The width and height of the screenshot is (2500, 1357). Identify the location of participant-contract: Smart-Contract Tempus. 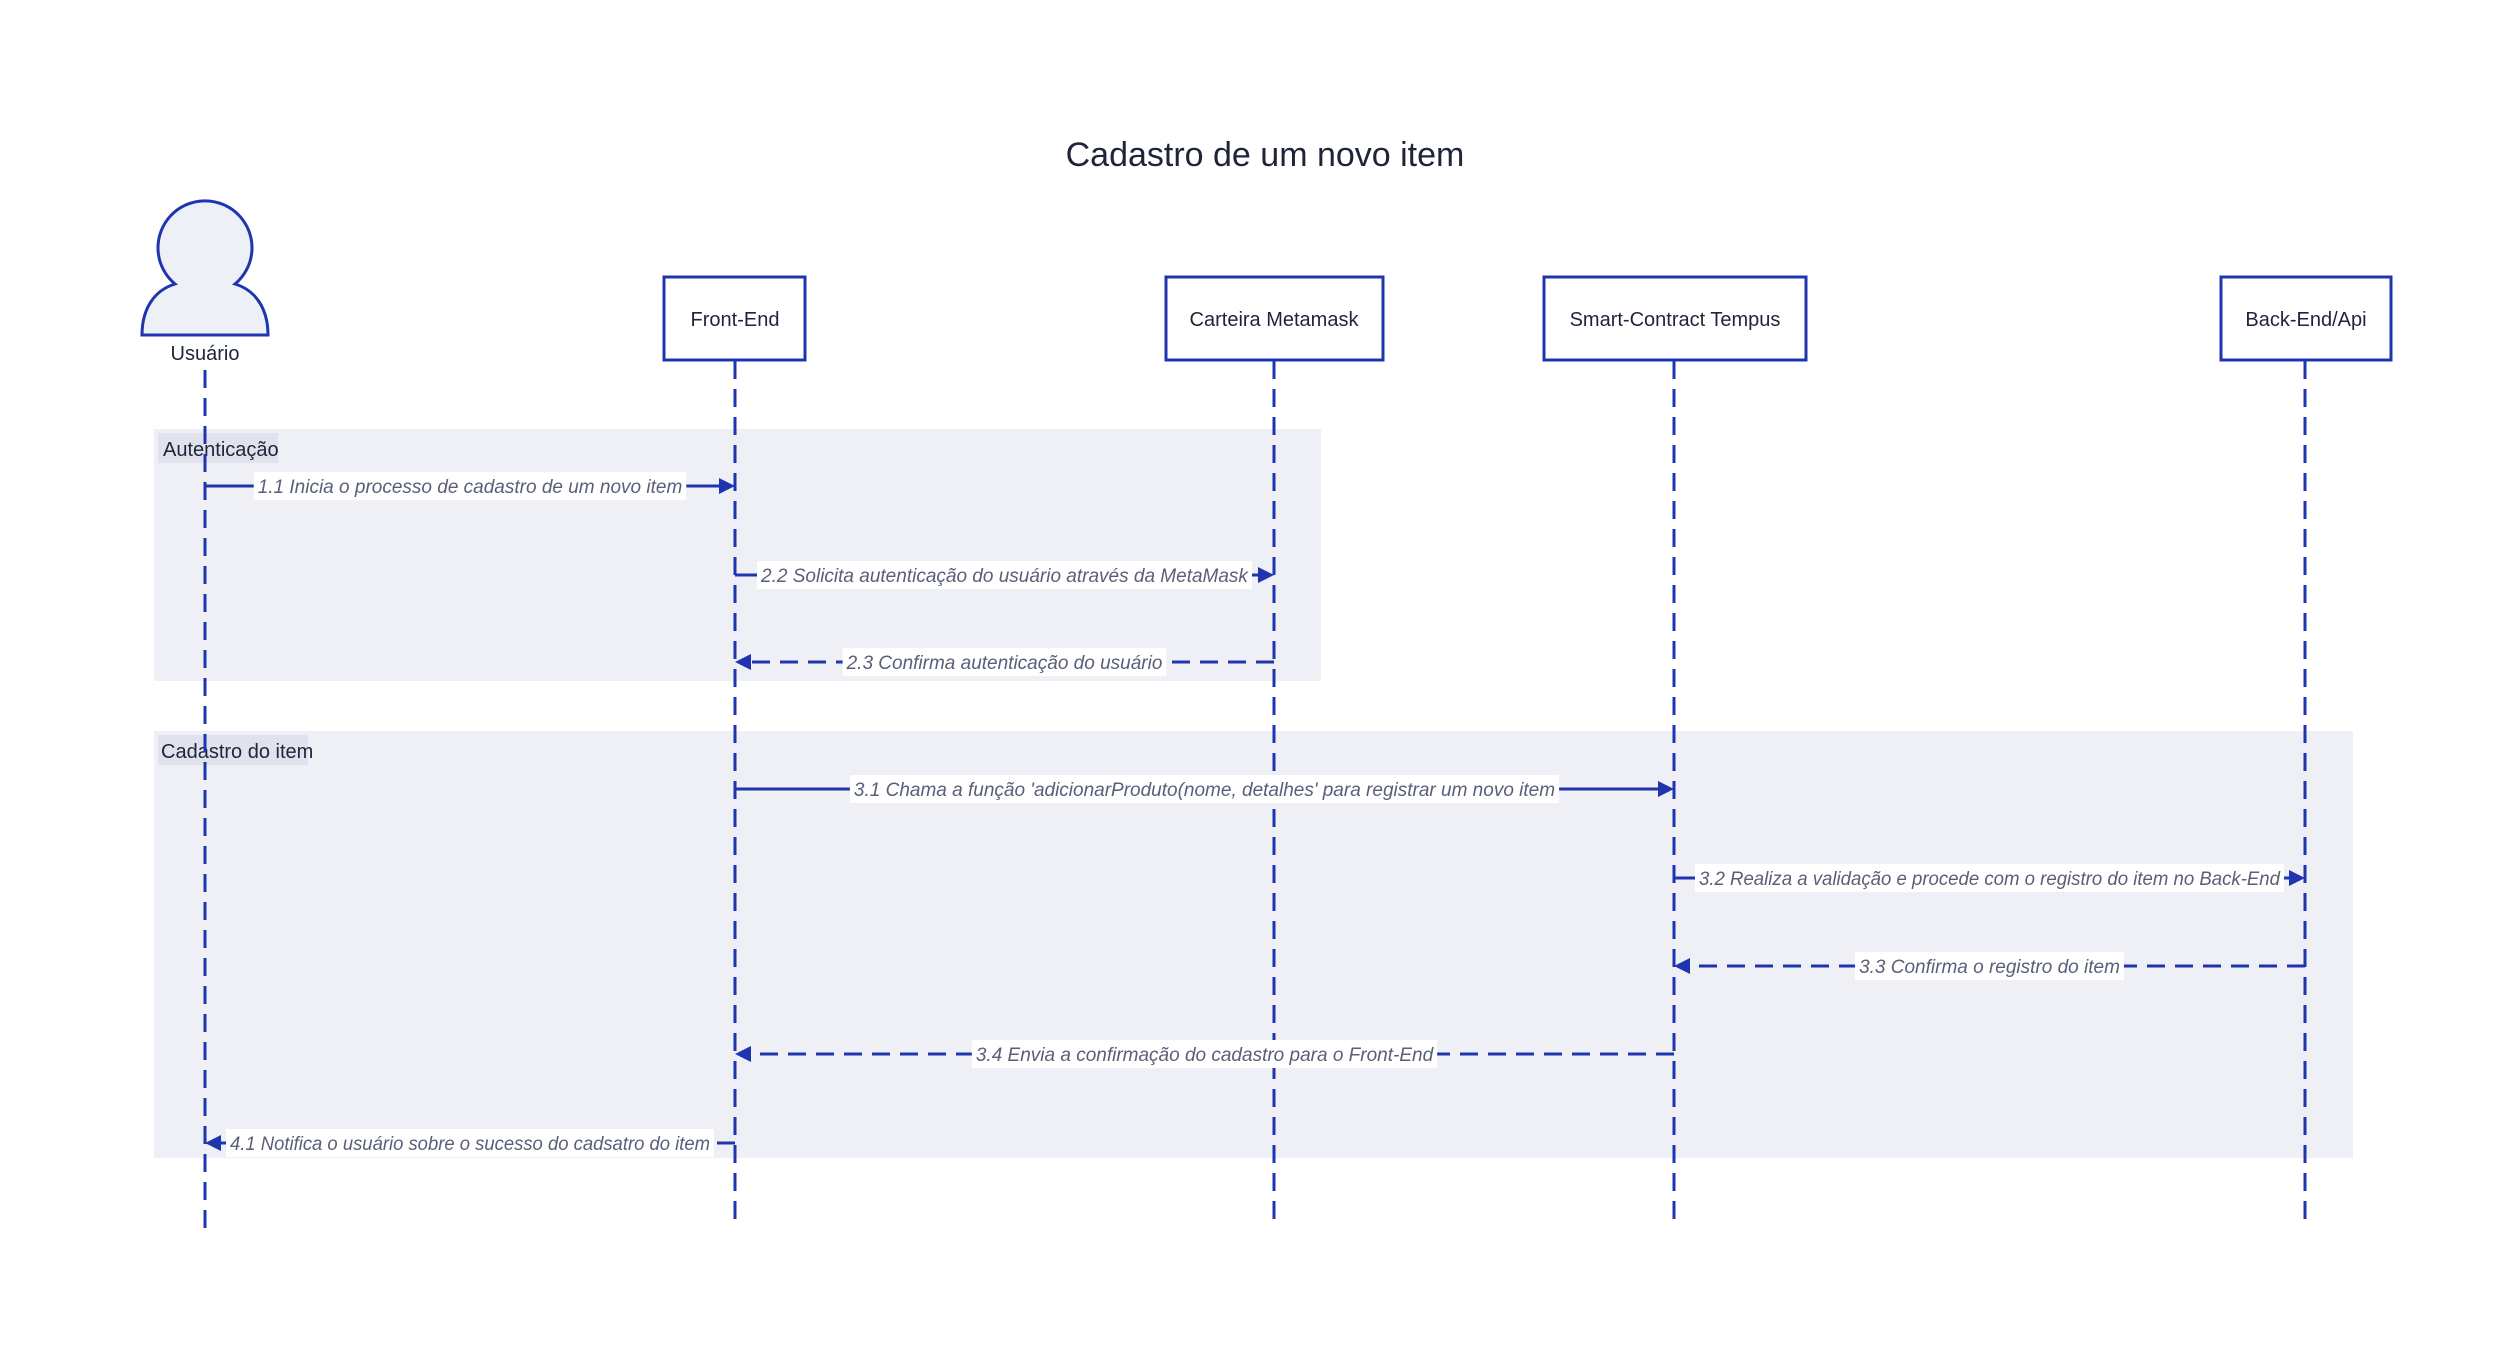
(1675, 318).